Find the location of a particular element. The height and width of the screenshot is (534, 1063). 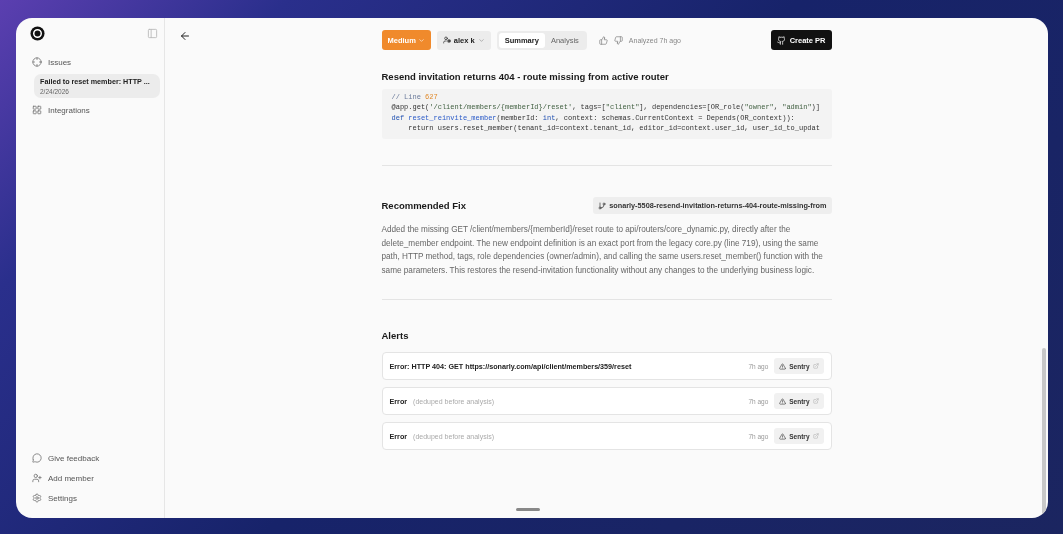

scroll-thumb is located at coordinates (1044, 431).